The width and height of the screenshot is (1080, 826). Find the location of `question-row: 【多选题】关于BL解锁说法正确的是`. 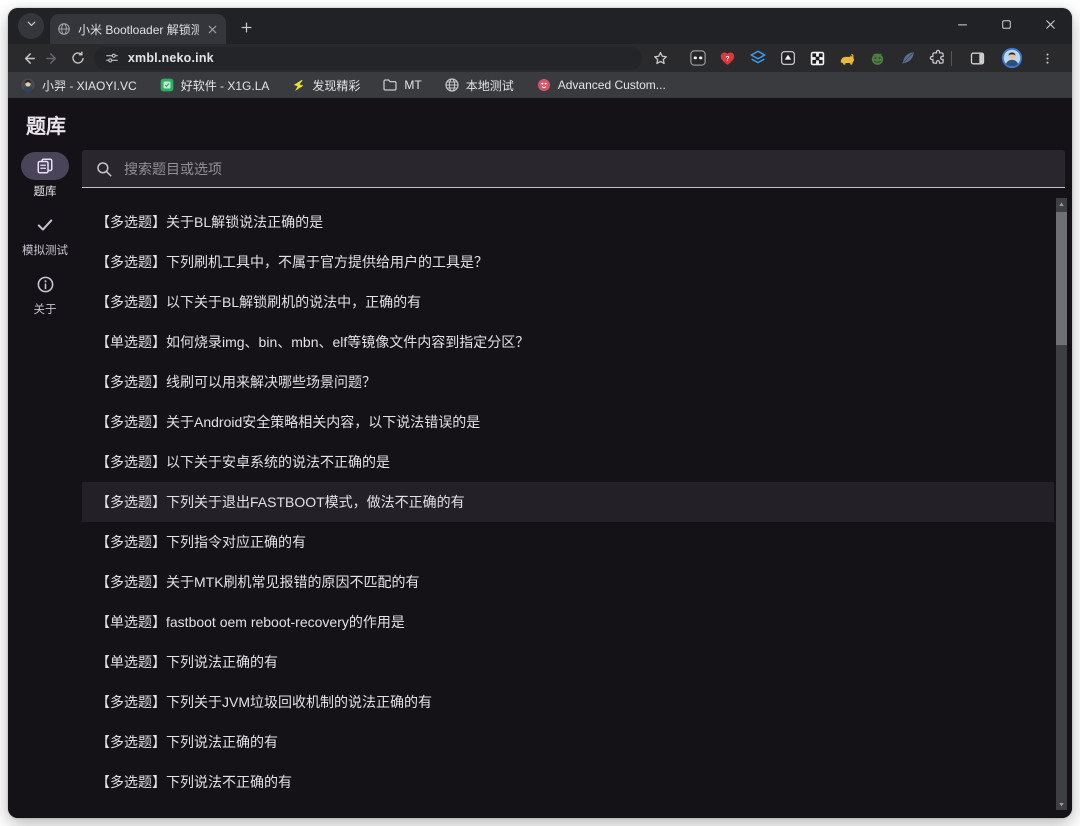

question-row: 【多选题】关于BL解锁说法正确的是 is located at coordinates (568, 222).